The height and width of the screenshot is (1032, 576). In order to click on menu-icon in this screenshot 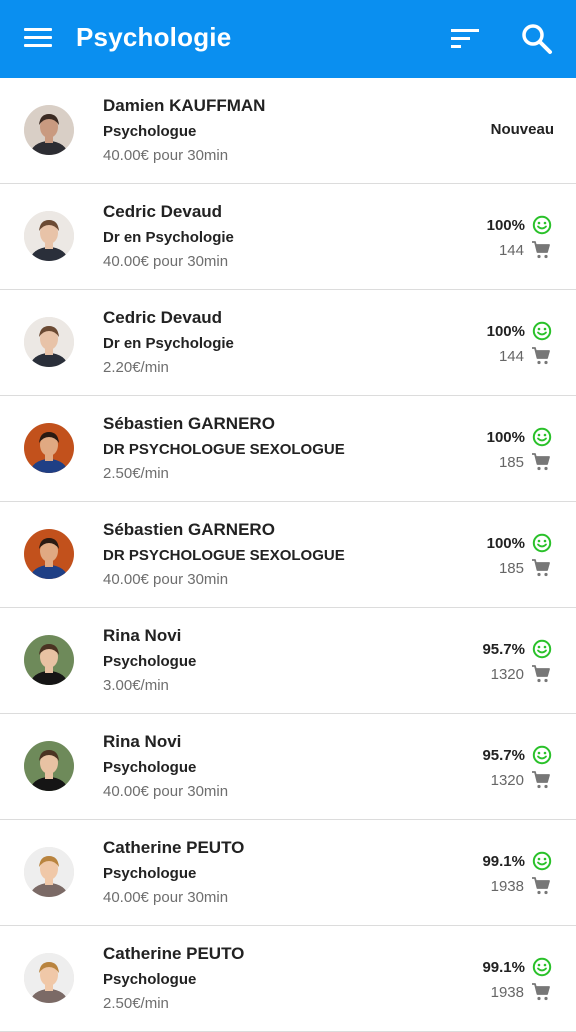, I will do `click(38, 38)`.